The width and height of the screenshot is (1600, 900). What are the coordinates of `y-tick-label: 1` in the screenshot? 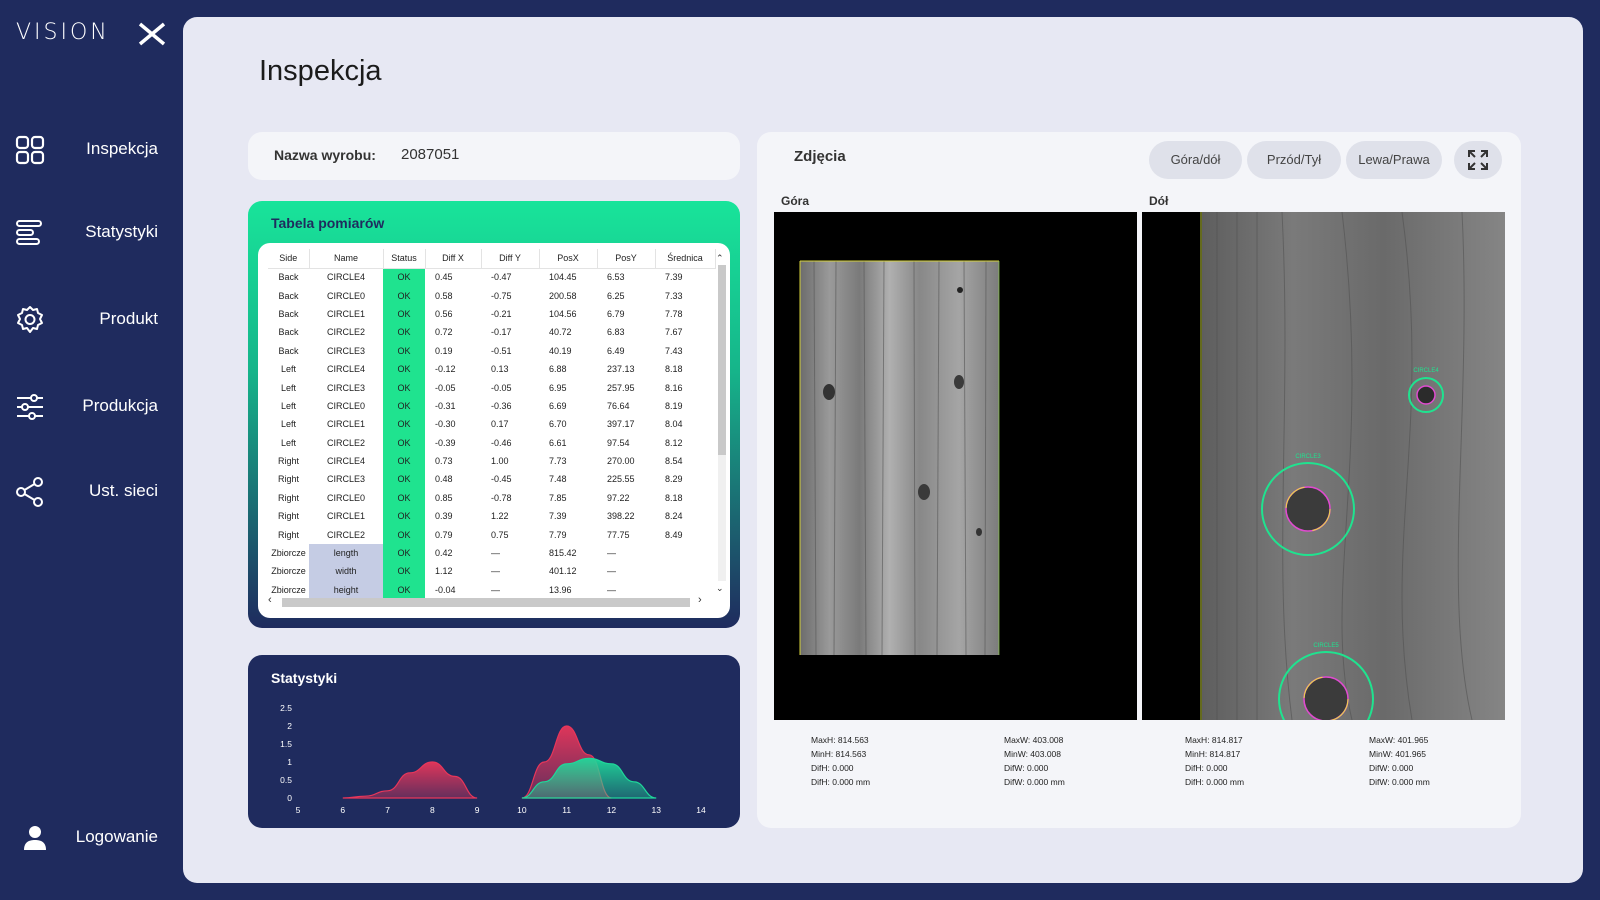 It's located at (289, 762).